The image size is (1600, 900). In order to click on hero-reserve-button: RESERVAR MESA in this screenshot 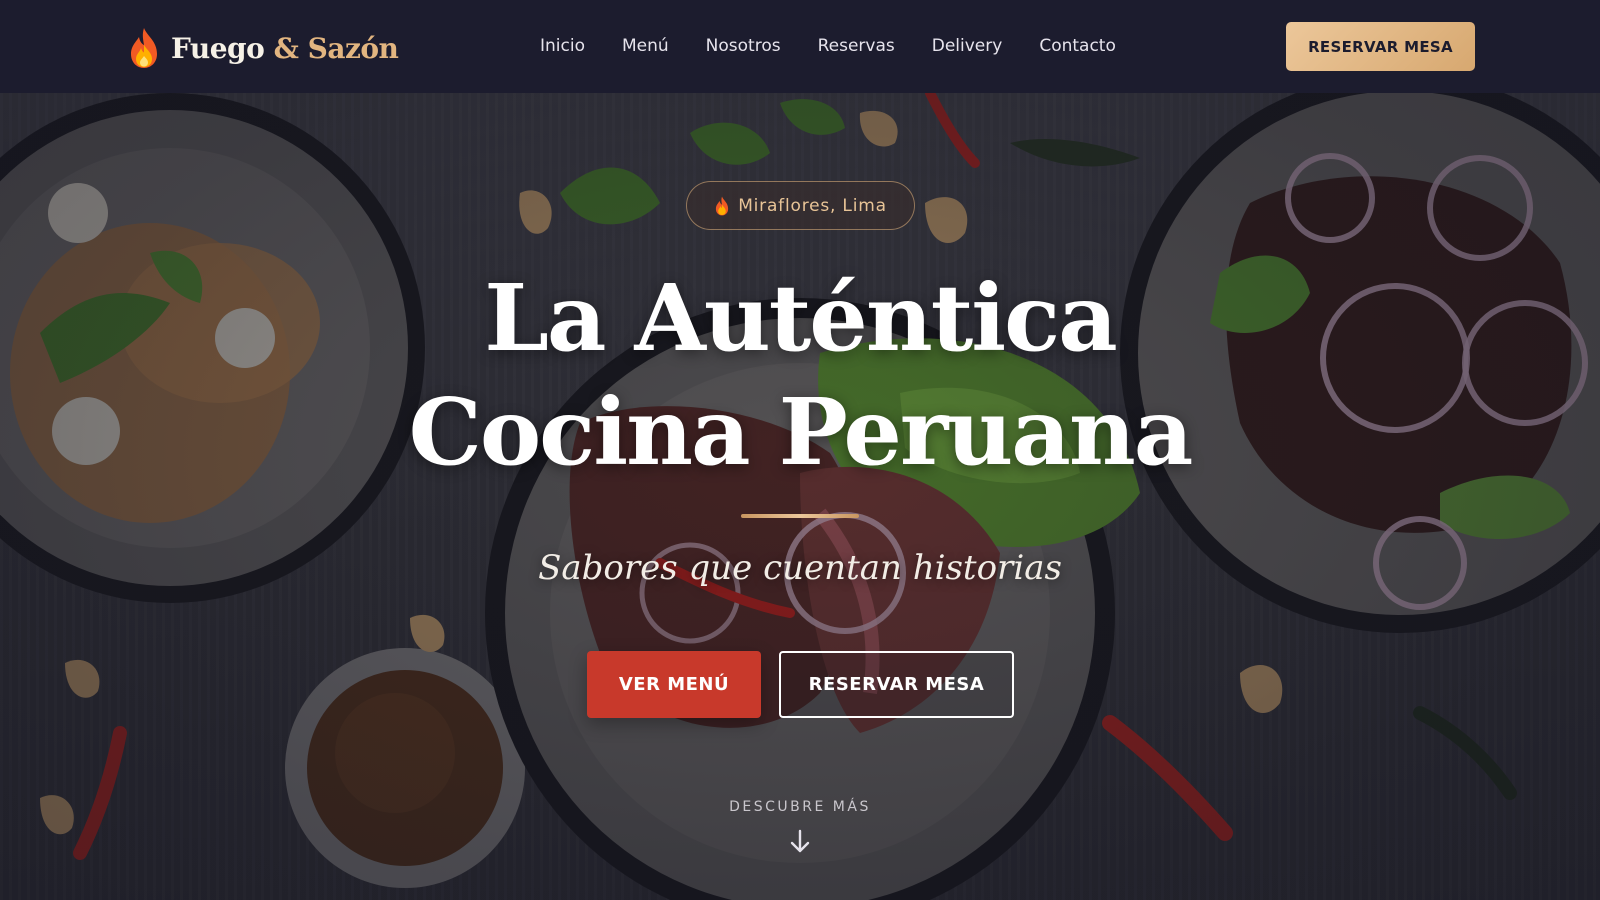, I will do `click(896, 684)`.